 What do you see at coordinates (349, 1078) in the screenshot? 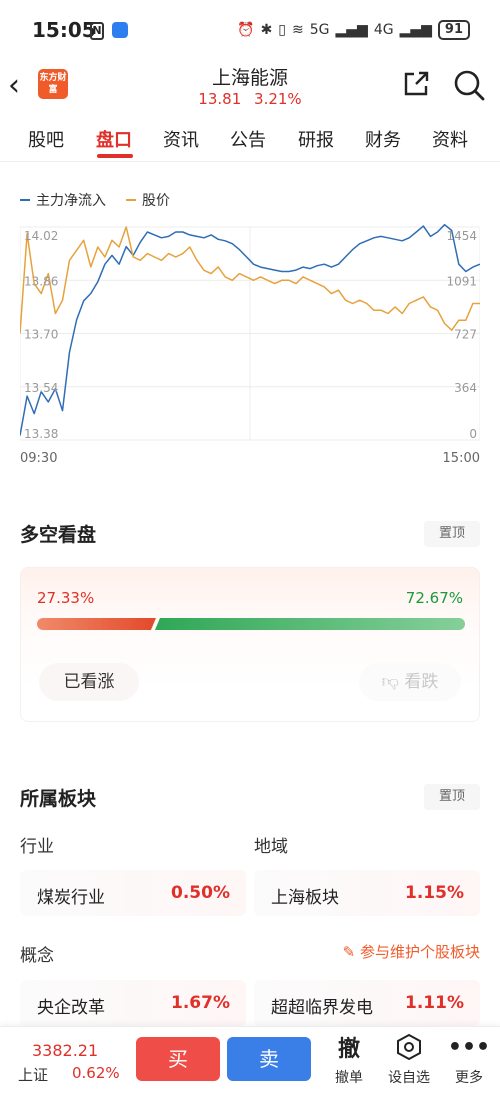
I see `cancel-order-label: 撤单` at bounding box center [349, 1078].